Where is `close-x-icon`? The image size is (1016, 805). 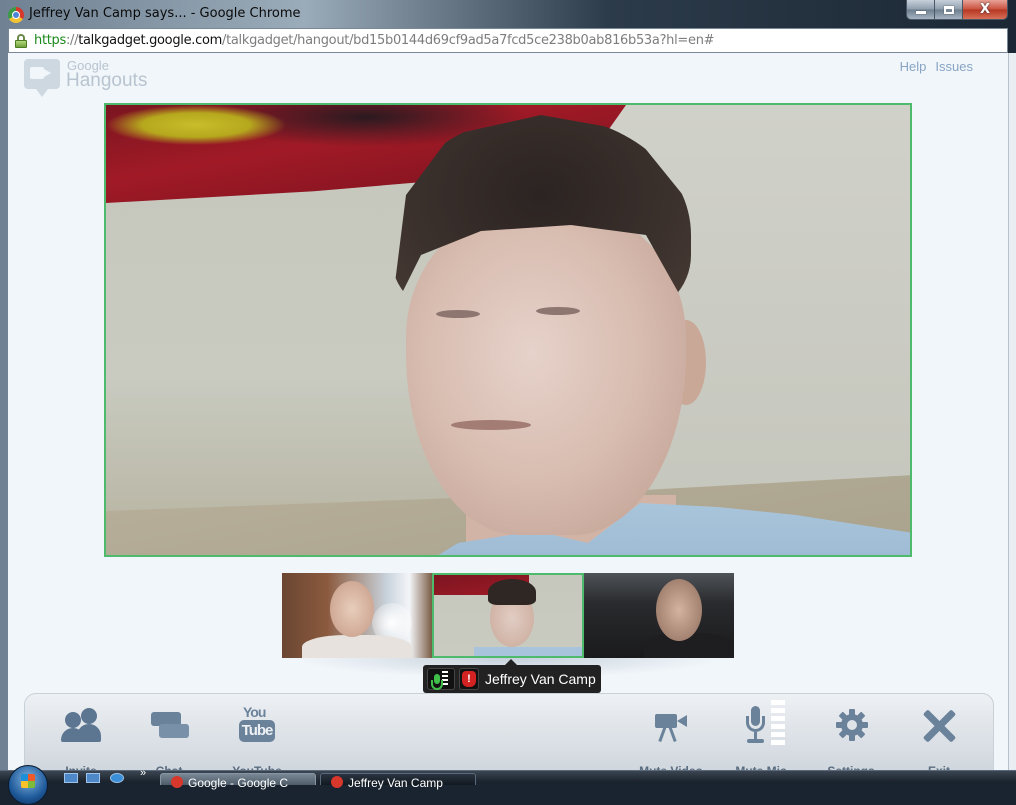 close-x-icon is located at coordinates (939, 726).